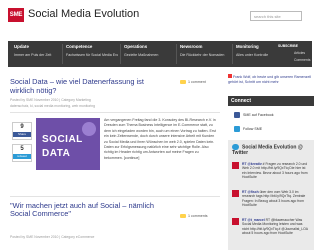  I want to click on twitter-title-text: Social Media Evolution @ Twitter, so click(267, 150).